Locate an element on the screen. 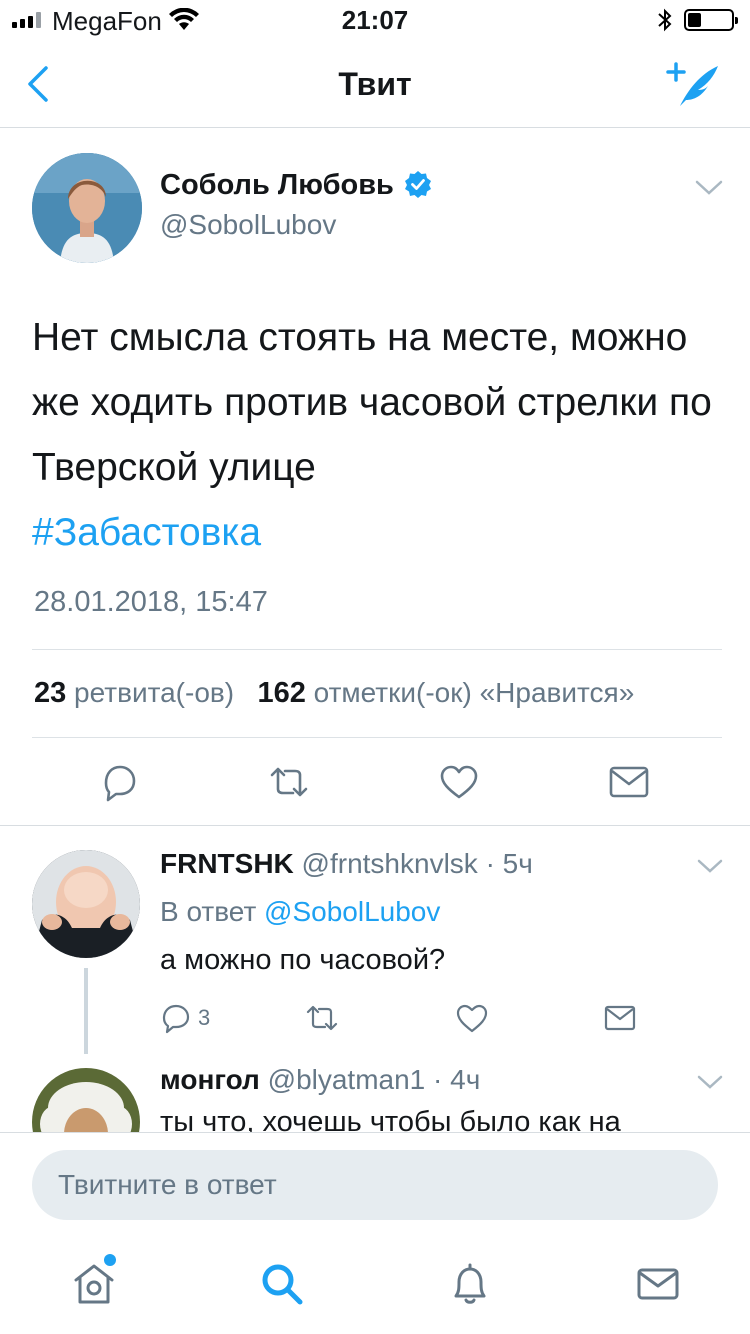 Image resolution: width=750 pixels, height=1334 pixels. home-icon is located at coordinates (94, 1284).